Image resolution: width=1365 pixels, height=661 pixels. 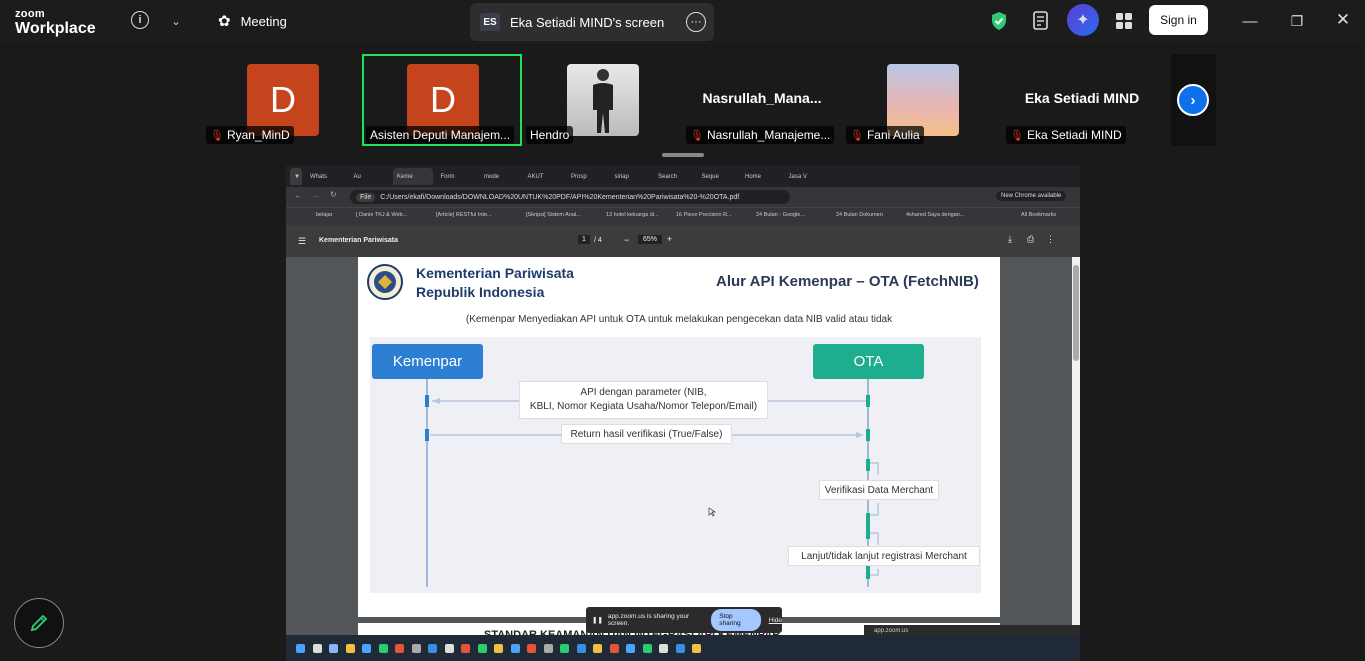 I want to click on shield-icon, so click(x=999, y=21).